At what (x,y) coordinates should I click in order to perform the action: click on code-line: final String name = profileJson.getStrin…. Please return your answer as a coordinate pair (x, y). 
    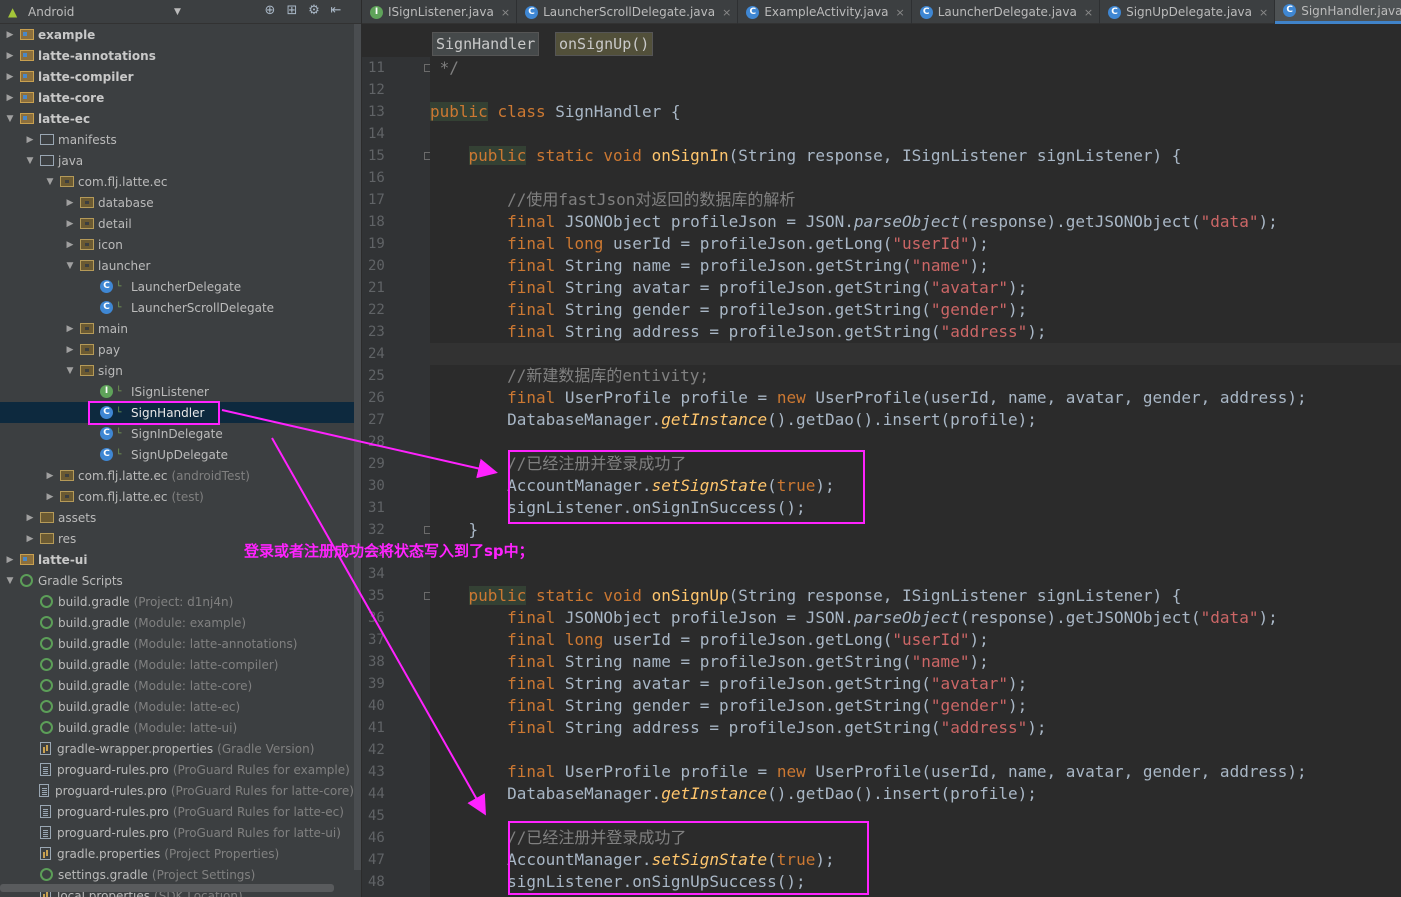
    Looking at the image, I should click on (915, 662).